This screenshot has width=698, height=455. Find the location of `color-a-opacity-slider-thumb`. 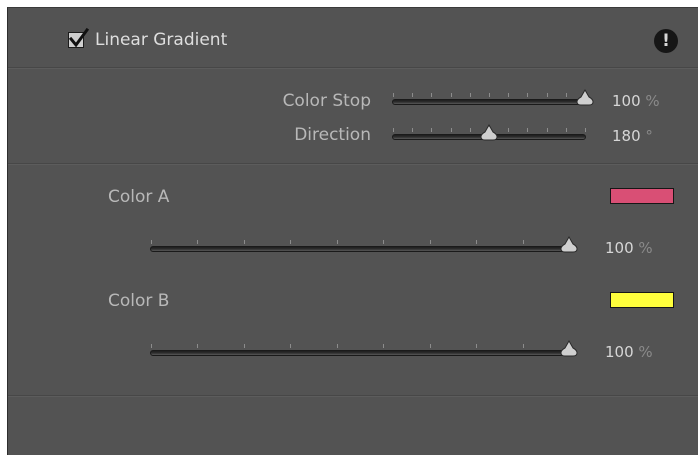

color-a-opacity-slider-thumb is located at coordinates (569, 244).